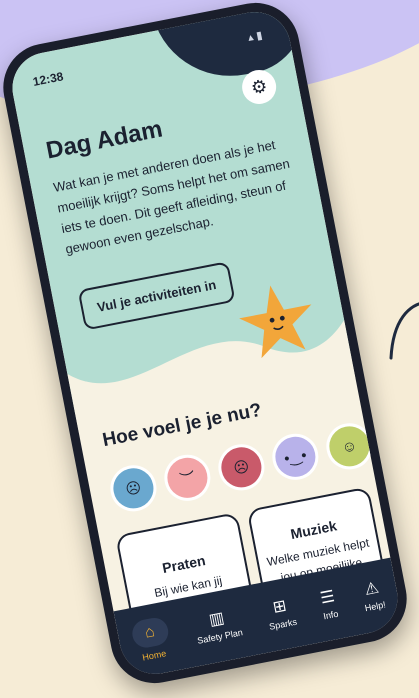 The height and width of the screenshot is (698, 419). What do you see at coordinates (255, 37) in the screenshot?
I see `status-icons: ▴ ▮` at bounding box center [255, 37].